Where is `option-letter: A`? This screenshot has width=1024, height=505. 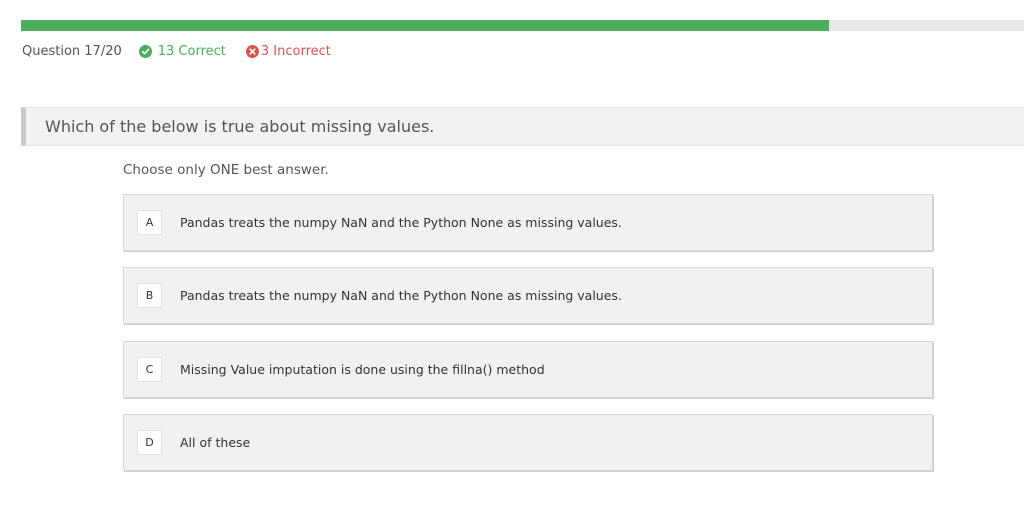
option-letter: A is located at coordinates (149, 222).